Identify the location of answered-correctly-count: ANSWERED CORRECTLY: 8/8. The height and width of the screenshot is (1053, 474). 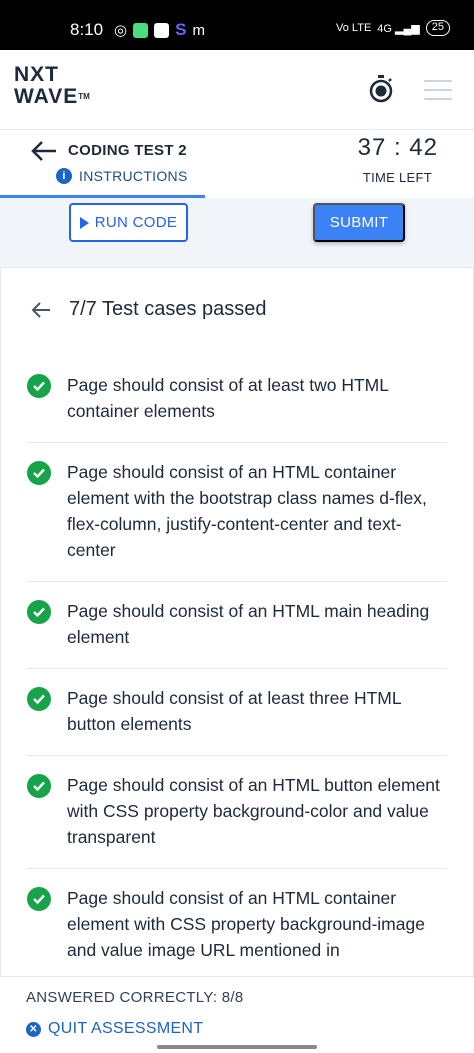
(135, 997).